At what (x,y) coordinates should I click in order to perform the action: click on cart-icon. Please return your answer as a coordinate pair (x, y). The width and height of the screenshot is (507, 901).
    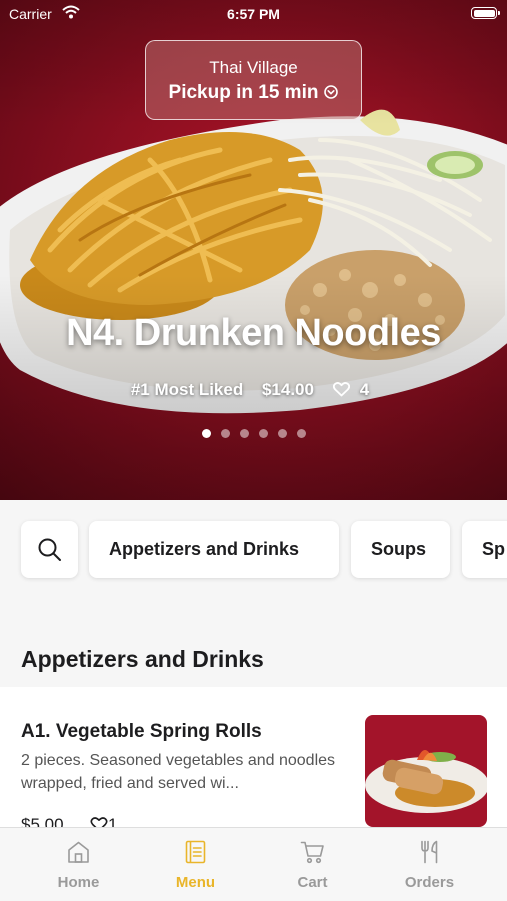
    Looking at the image, I should click on (312, 852).